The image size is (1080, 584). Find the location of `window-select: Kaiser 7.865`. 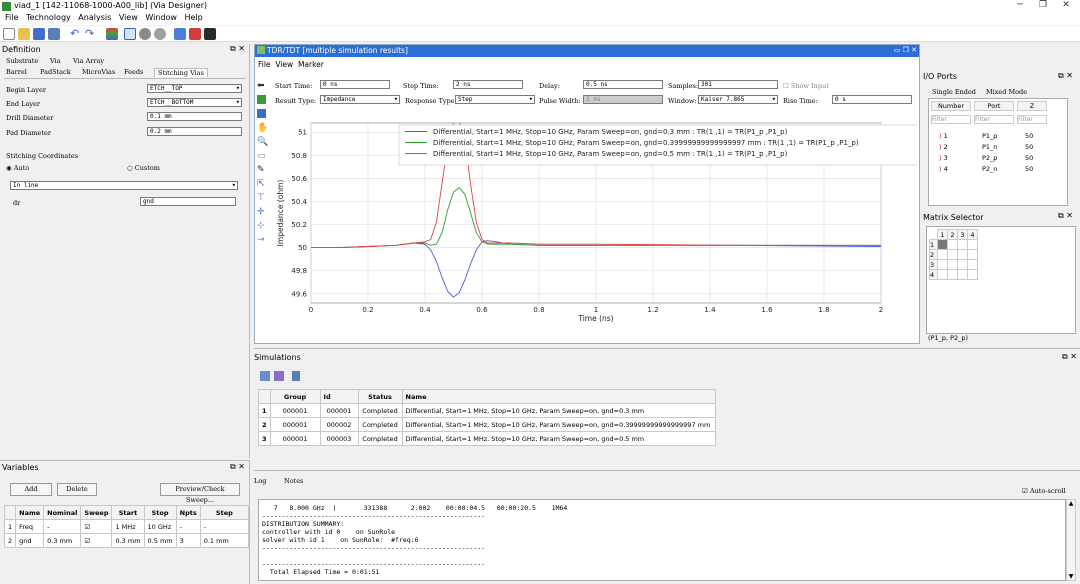

window-select: Kaiser 7.865 is located at coordinates (738, 99).